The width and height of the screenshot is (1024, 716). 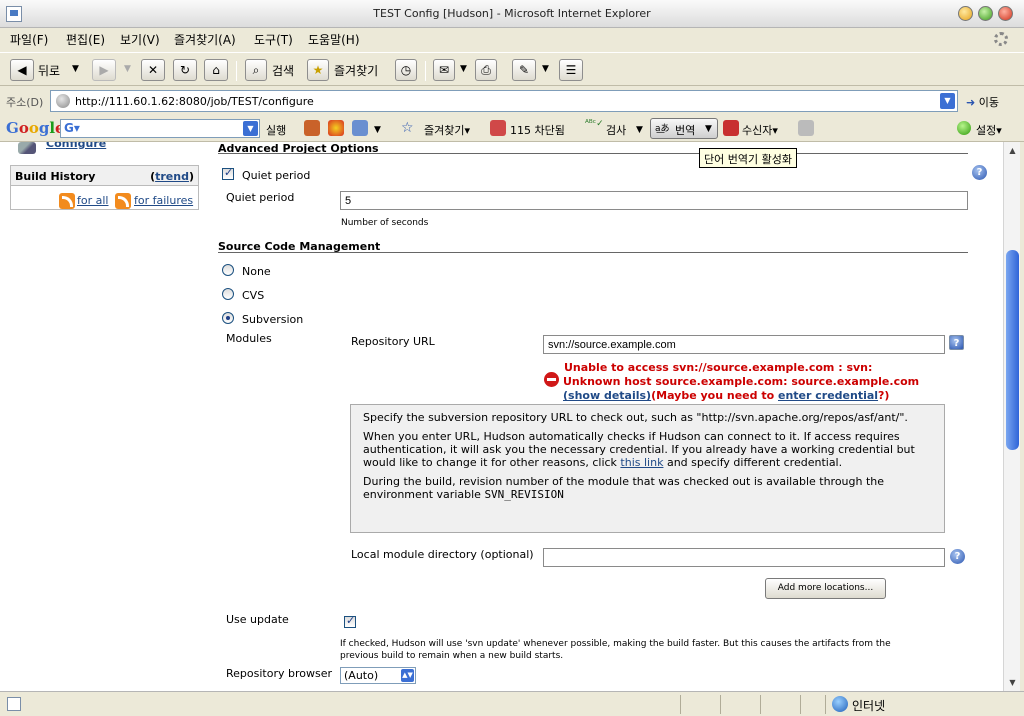 I want to click on vertical-scrollbar: ▲ ▼, so click(x=1011, y=416).